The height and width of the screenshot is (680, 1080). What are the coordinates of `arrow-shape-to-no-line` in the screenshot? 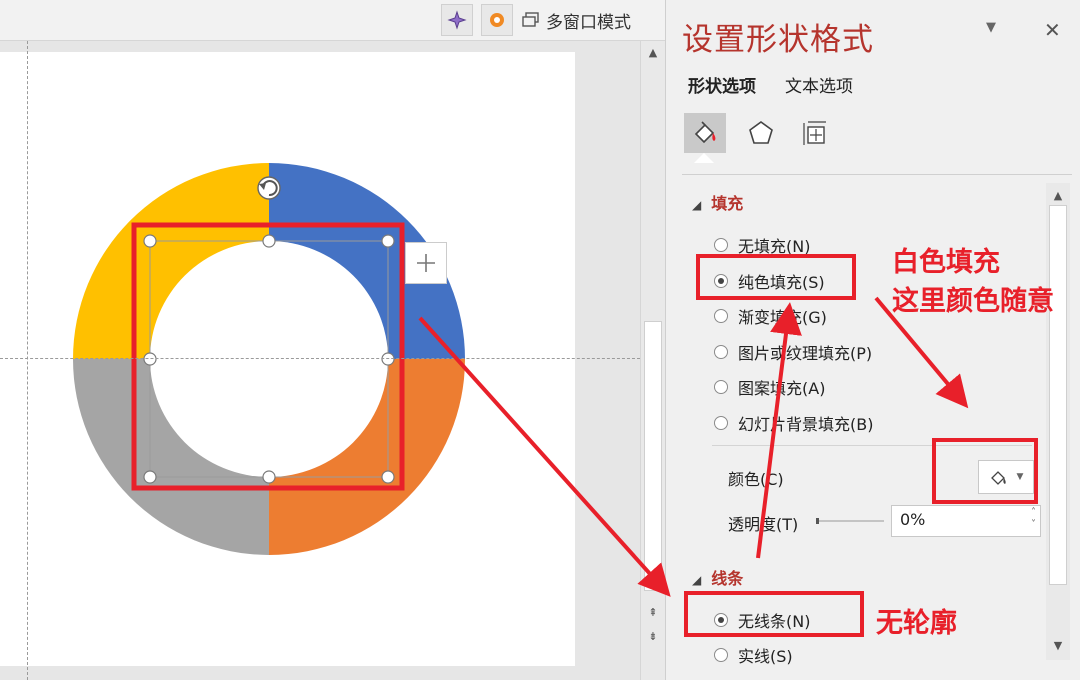 It's located at (544, 456).